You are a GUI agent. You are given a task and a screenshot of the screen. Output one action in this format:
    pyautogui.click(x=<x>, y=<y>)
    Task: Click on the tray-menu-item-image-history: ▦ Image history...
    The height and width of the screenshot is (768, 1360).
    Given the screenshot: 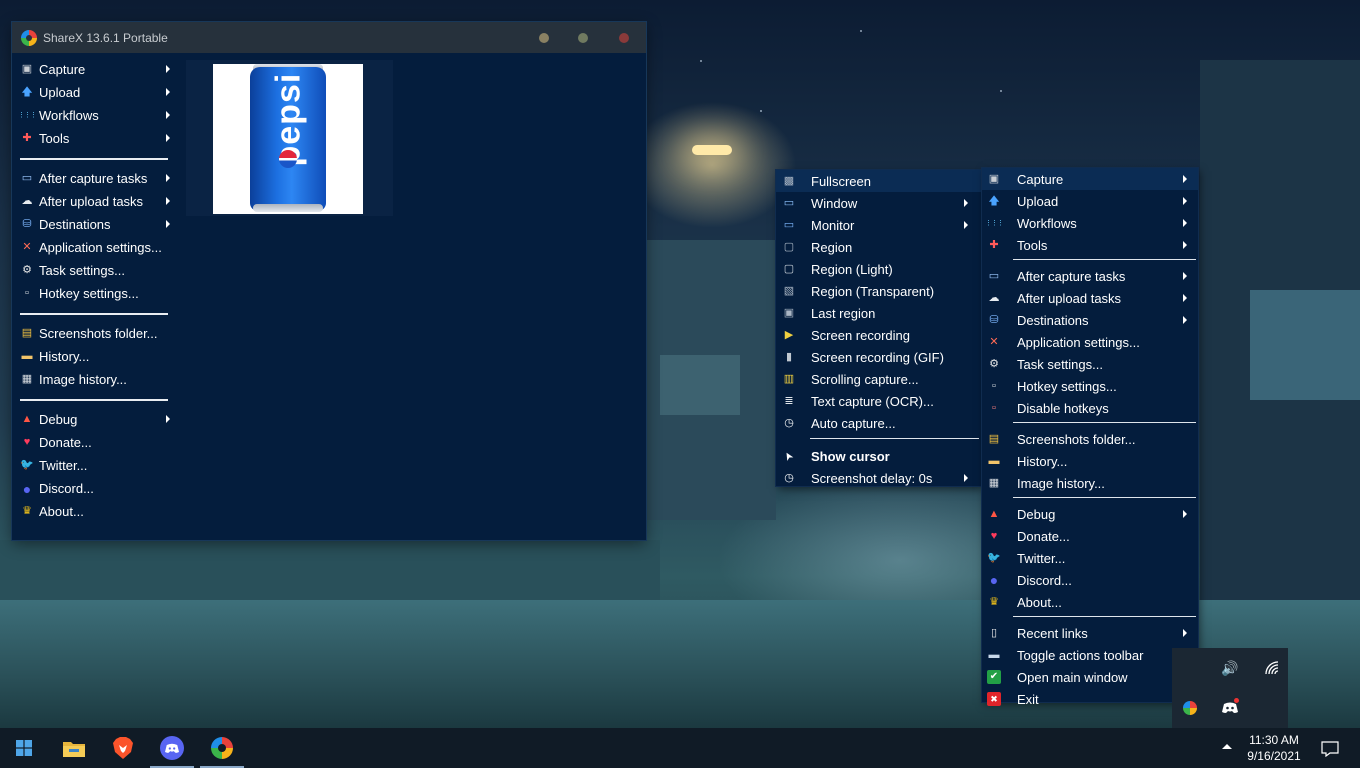 What is the action you would take?
    pyautogui.click(x=1090, y=483)
    